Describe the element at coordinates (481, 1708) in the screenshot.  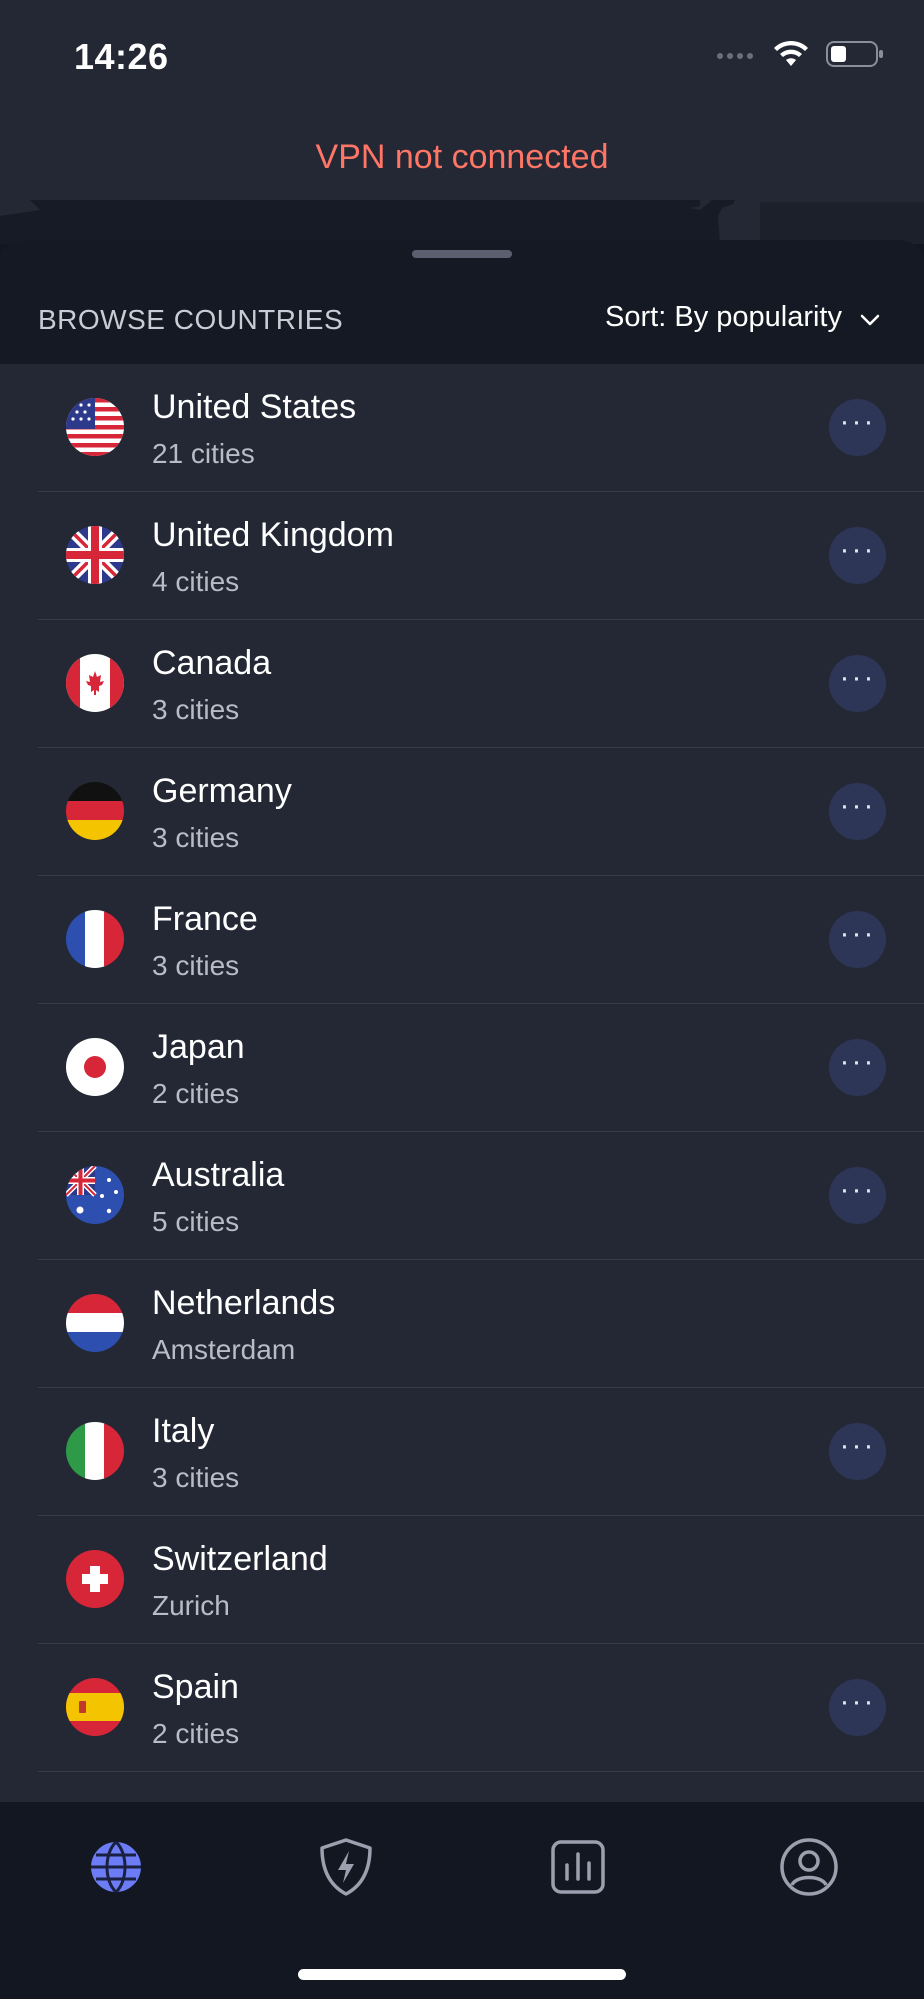
I see `country-row: Spain 2 cities ···` at that location.